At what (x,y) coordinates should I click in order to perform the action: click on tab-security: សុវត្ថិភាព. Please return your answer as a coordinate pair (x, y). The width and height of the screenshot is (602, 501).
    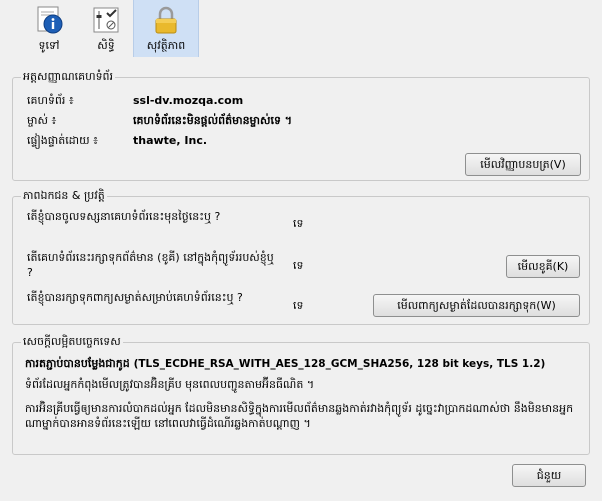
    Looking at the image, I should click on (166, 28).